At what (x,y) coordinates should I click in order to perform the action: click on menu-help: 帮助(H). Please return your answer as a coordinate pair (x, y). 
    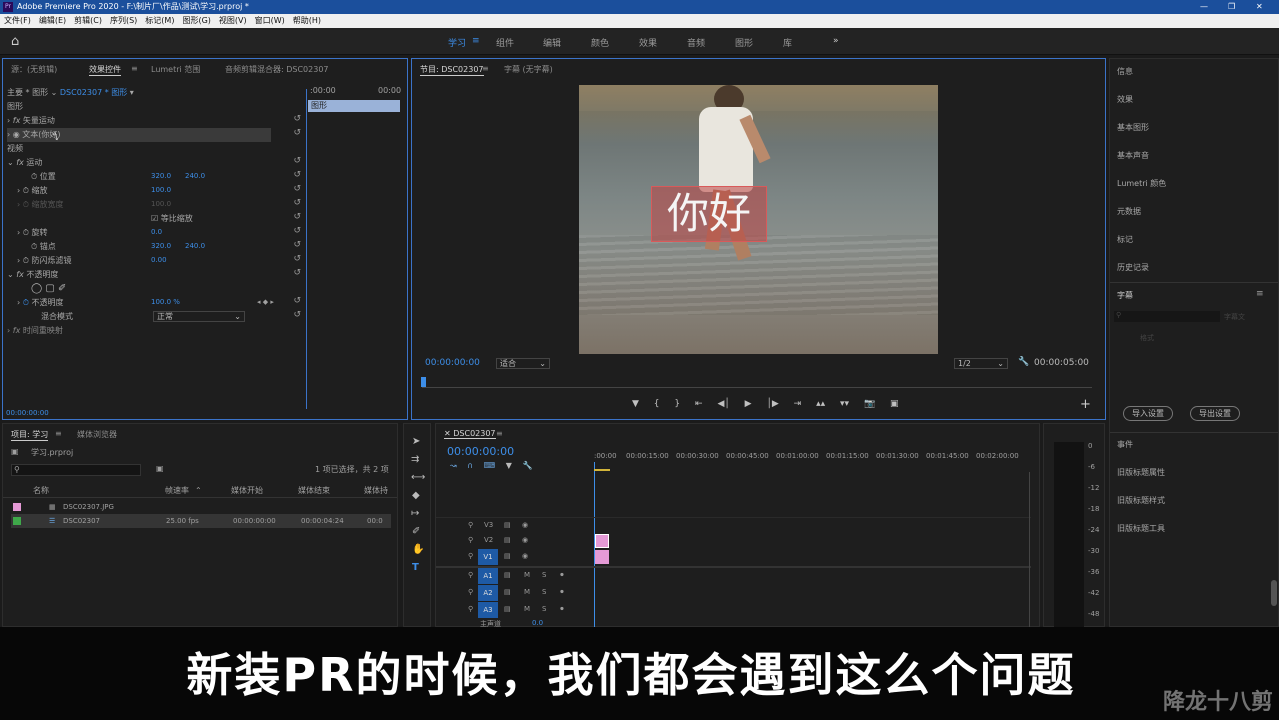
    Looking at the image, I should click on (307, 20).